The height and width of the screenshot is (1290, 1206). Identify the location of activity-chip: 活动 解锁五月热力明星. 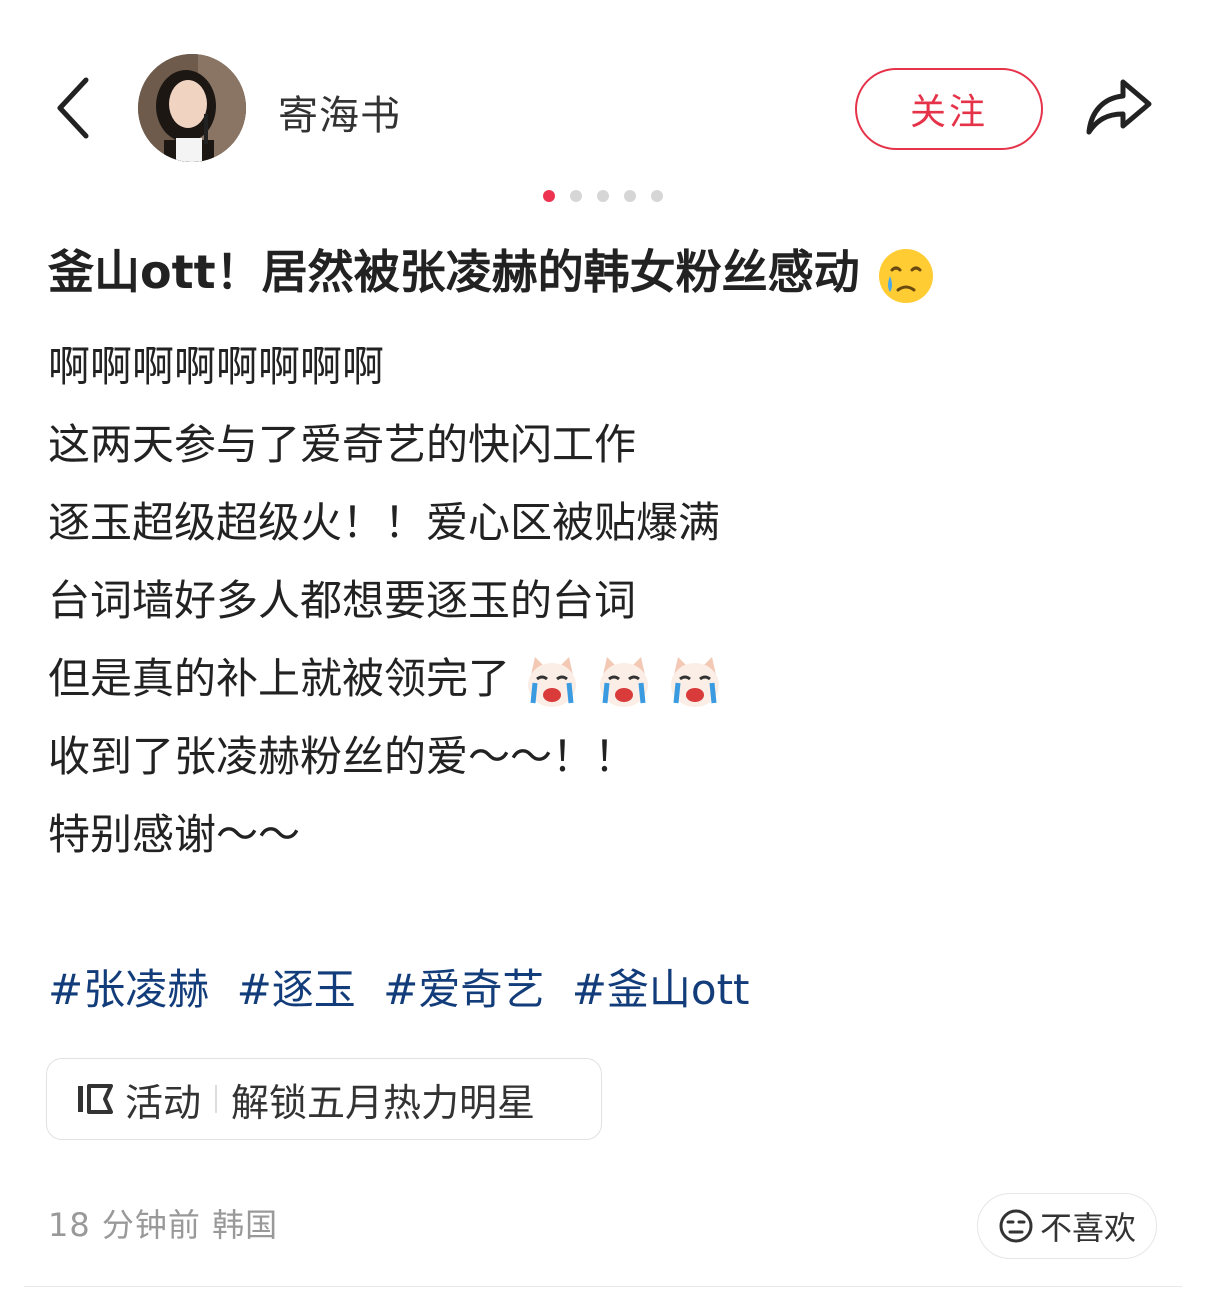
(324, 1099).